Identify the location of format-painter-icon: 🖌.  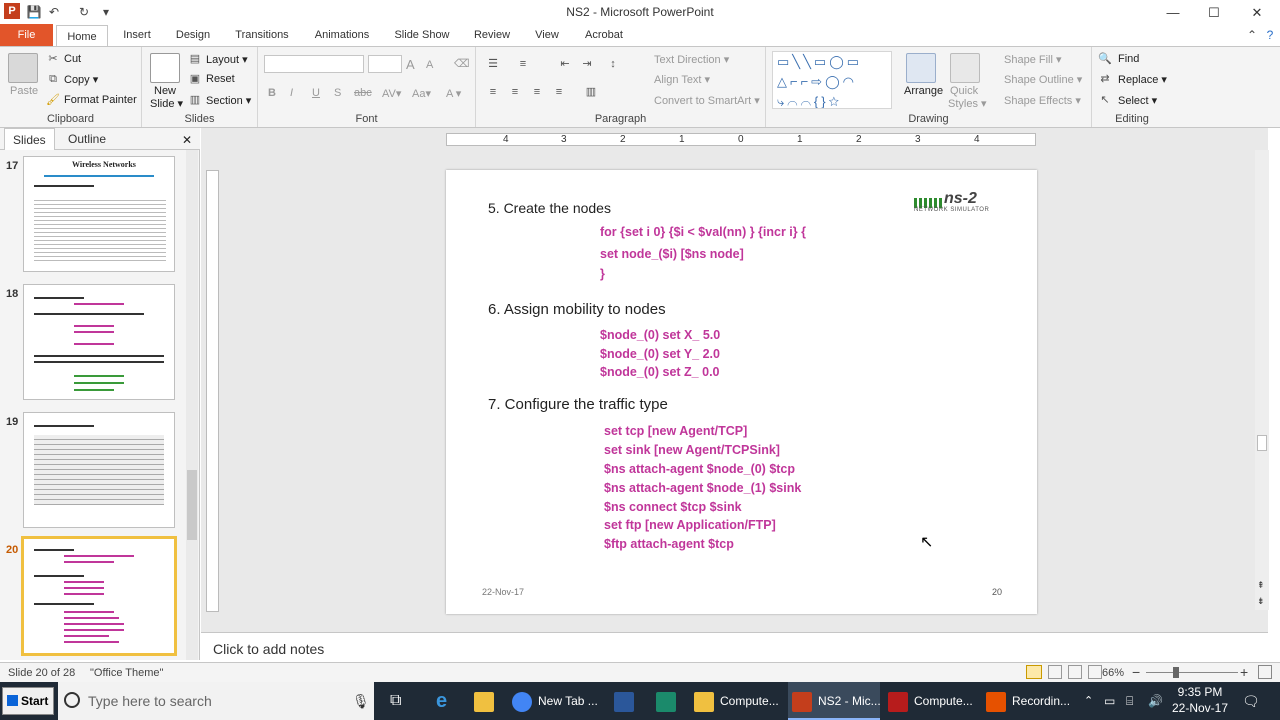
(53, 100).